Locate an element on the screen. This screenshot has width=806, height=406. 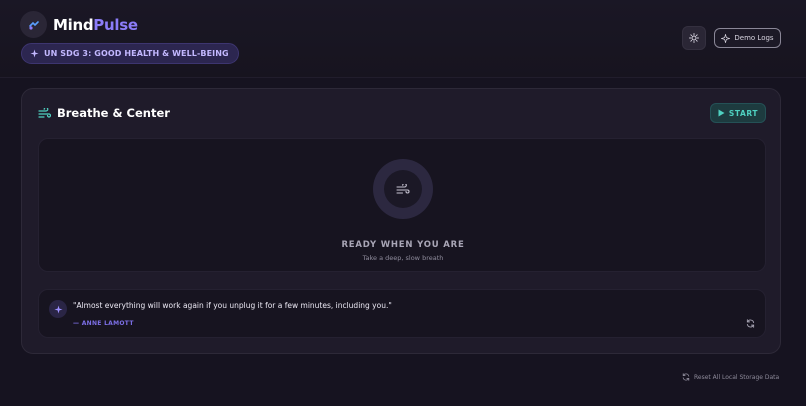
breathing-circle is located at coordinates (403, 189).